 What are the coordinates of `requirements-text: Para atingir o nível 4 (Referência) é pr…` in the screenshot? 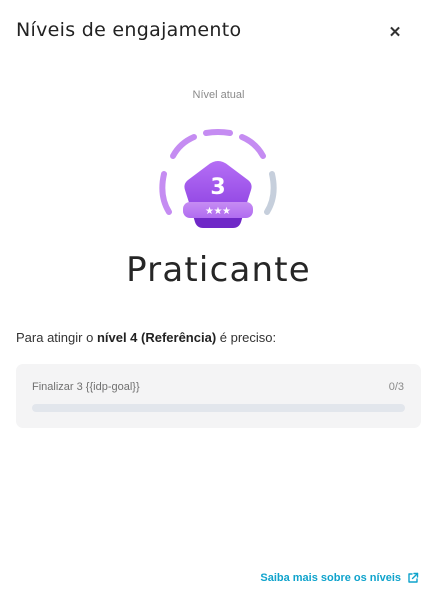 It's located at (146, 337).